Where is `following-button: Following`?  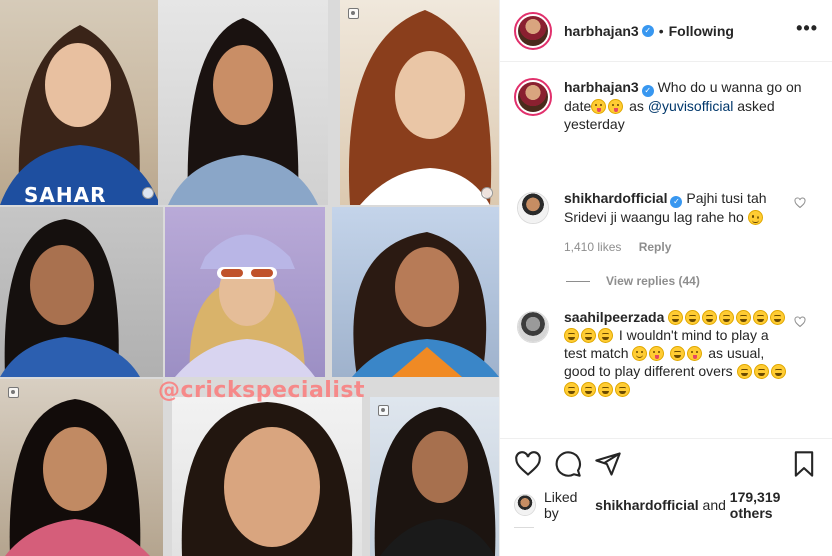 following-button: Following is located at coordinates (701, 31).